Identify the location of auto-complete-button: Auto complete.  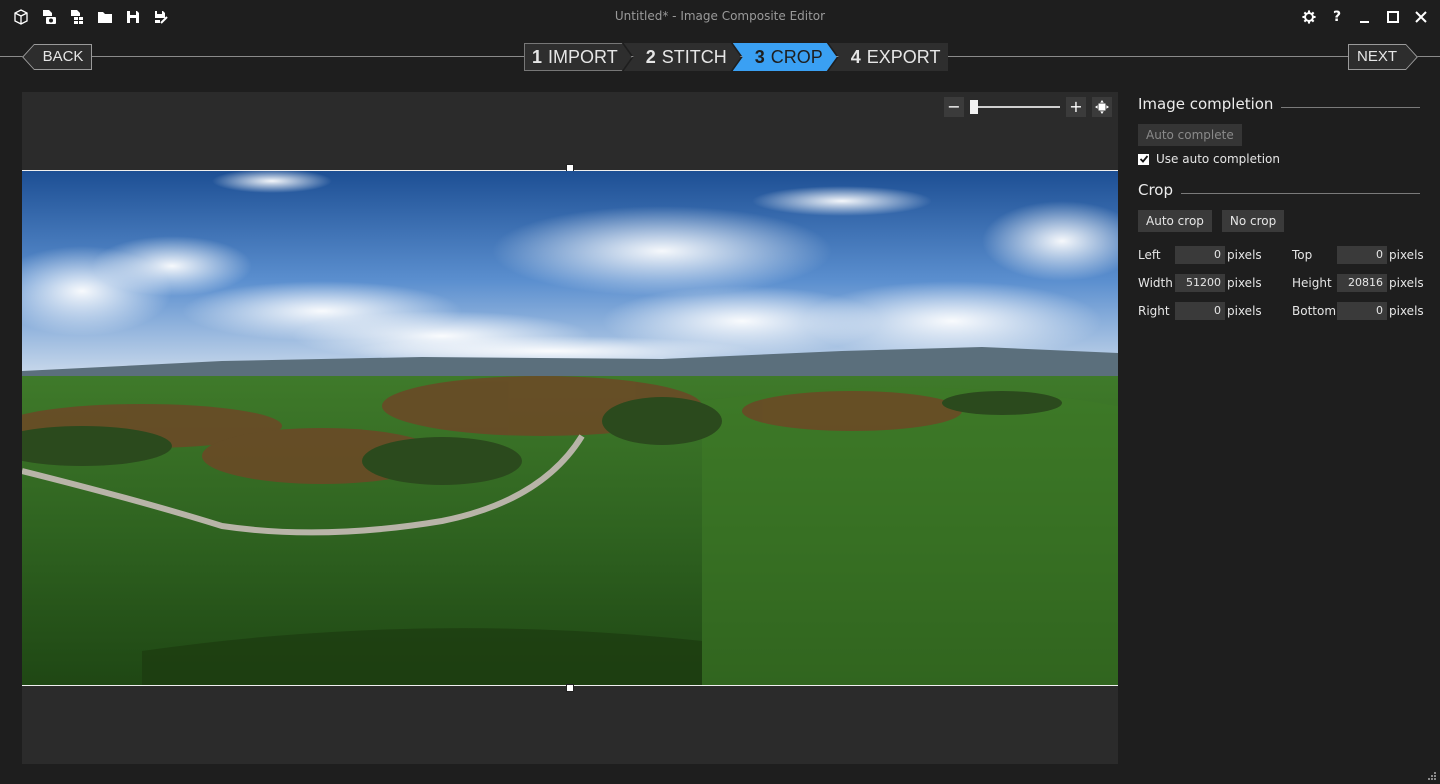
(1190, 135).